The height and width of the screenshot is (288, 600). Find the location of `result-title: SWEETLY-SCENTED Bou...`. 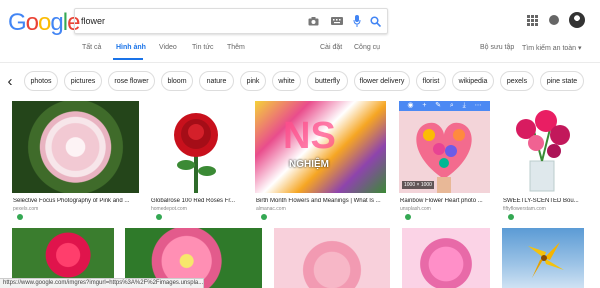

result-title: SWEETLY-SCENTED Bou... is located at coordinates (544, 201).